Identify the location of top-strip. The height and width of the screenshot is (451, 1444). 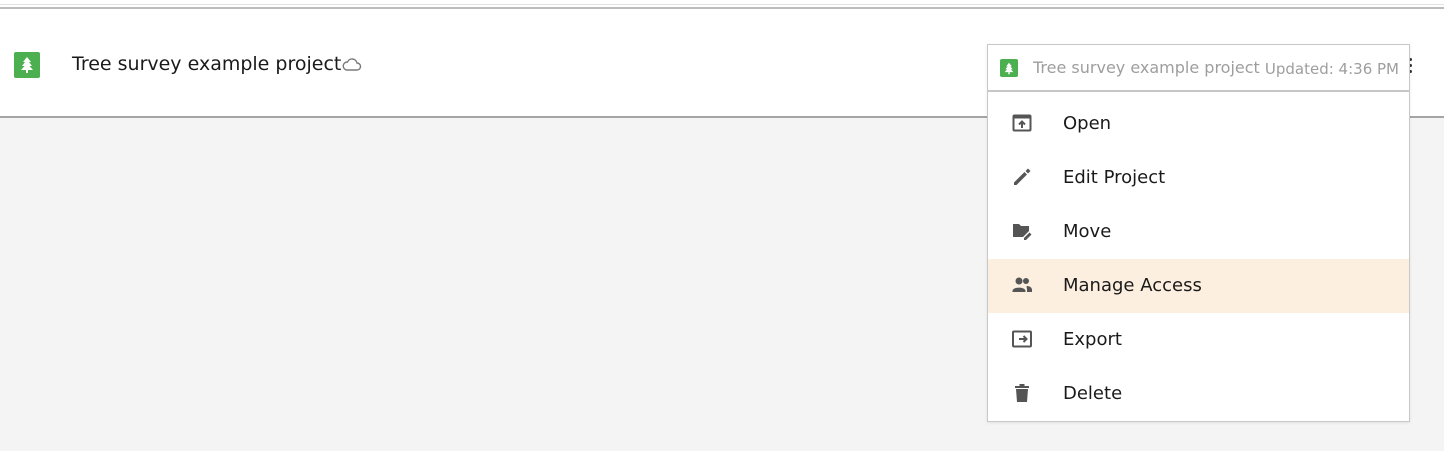
(722, 4).